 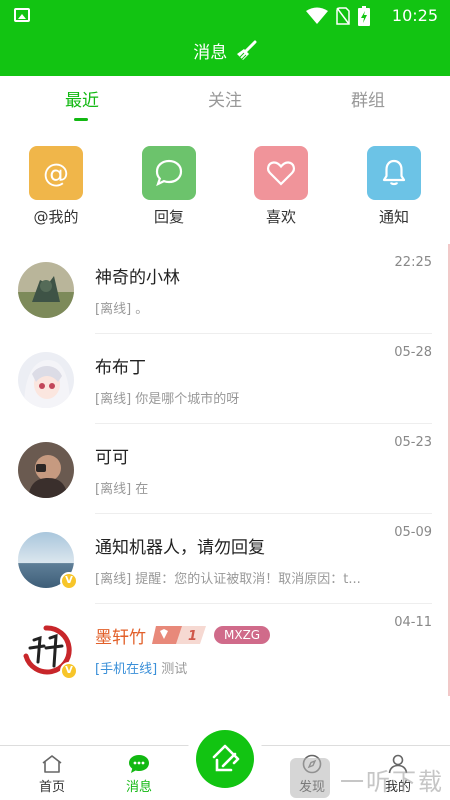 I want to click on message-time: 22:25, so click(x=413, y=262).